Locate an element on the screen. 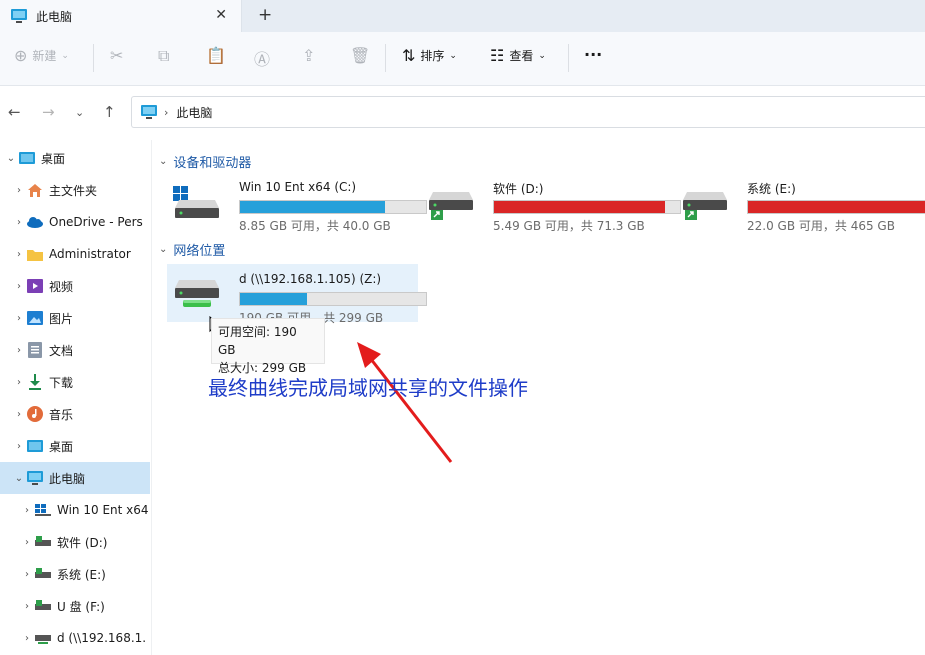 Image resolution: width=925 pixels, height=655 pixels. group-header-label: 网络位置 is located at coordinates (199, 251).